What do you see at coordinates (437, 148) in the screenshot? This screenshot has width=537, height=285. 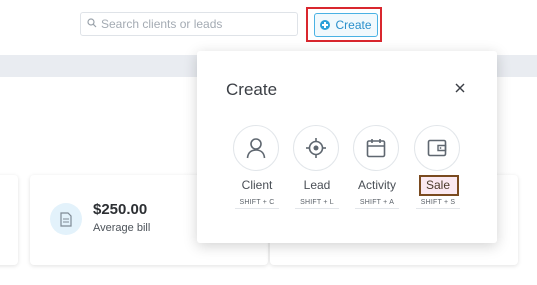 I see `wallet-icon` at bounding box center [437, 148].